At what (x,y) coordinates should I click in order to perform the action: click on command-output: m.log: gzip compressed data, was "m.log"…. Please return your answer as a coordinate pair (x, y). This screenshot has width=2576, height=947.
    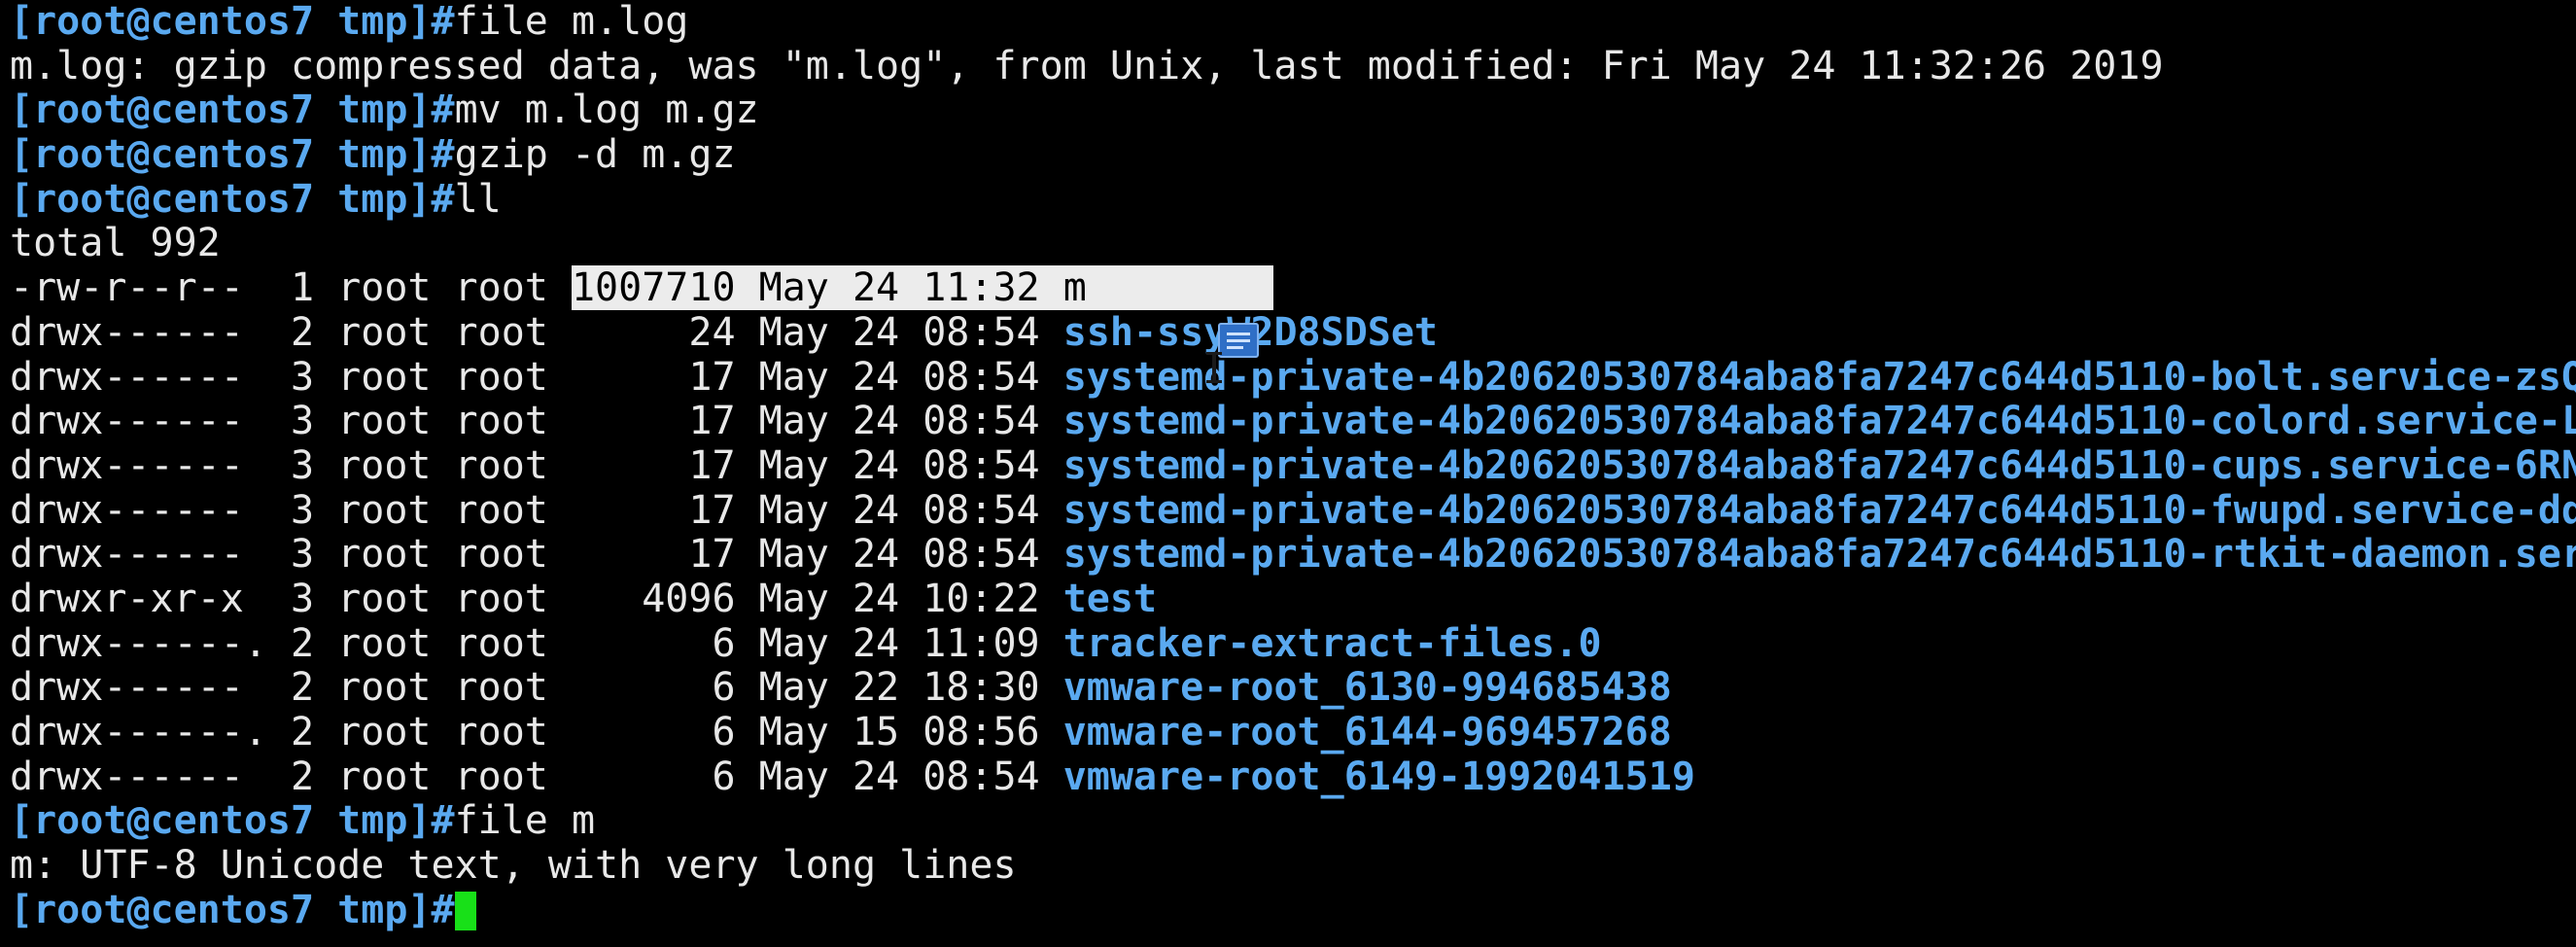
    Looking at the image, I should click on (1087, 65).